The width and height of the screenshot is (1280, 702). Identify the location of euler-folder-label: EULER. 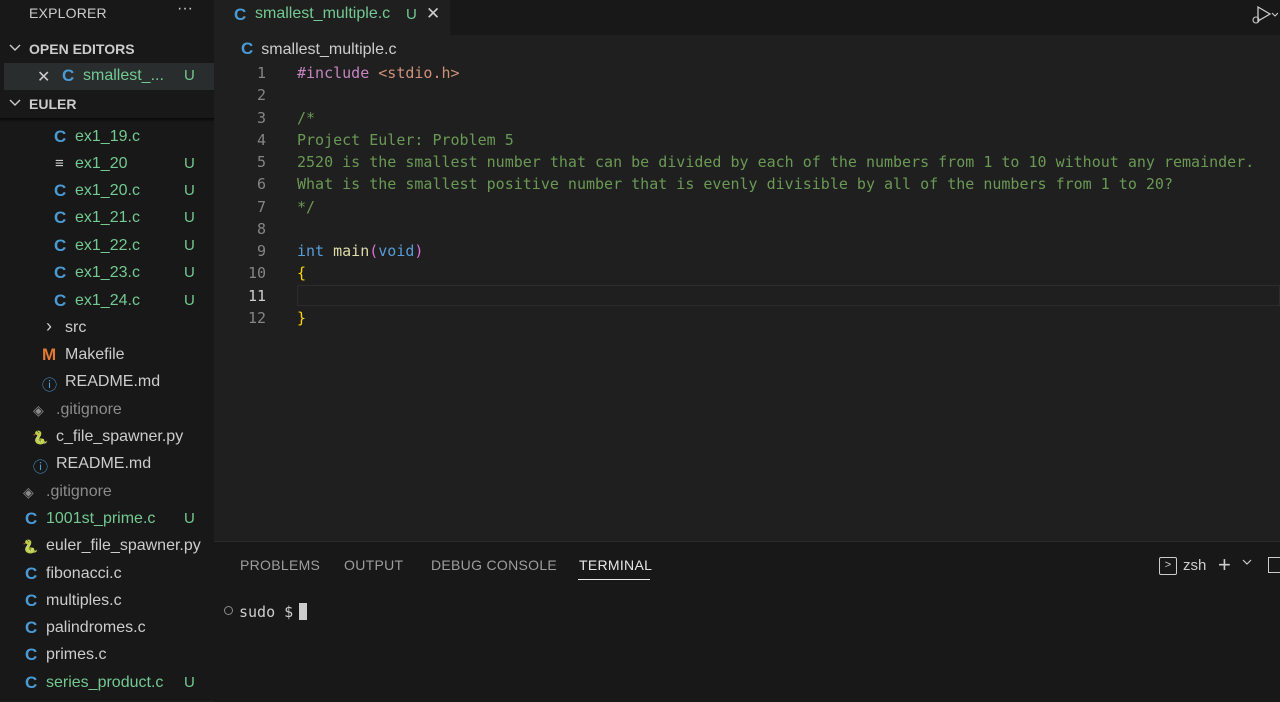
(53, 104).